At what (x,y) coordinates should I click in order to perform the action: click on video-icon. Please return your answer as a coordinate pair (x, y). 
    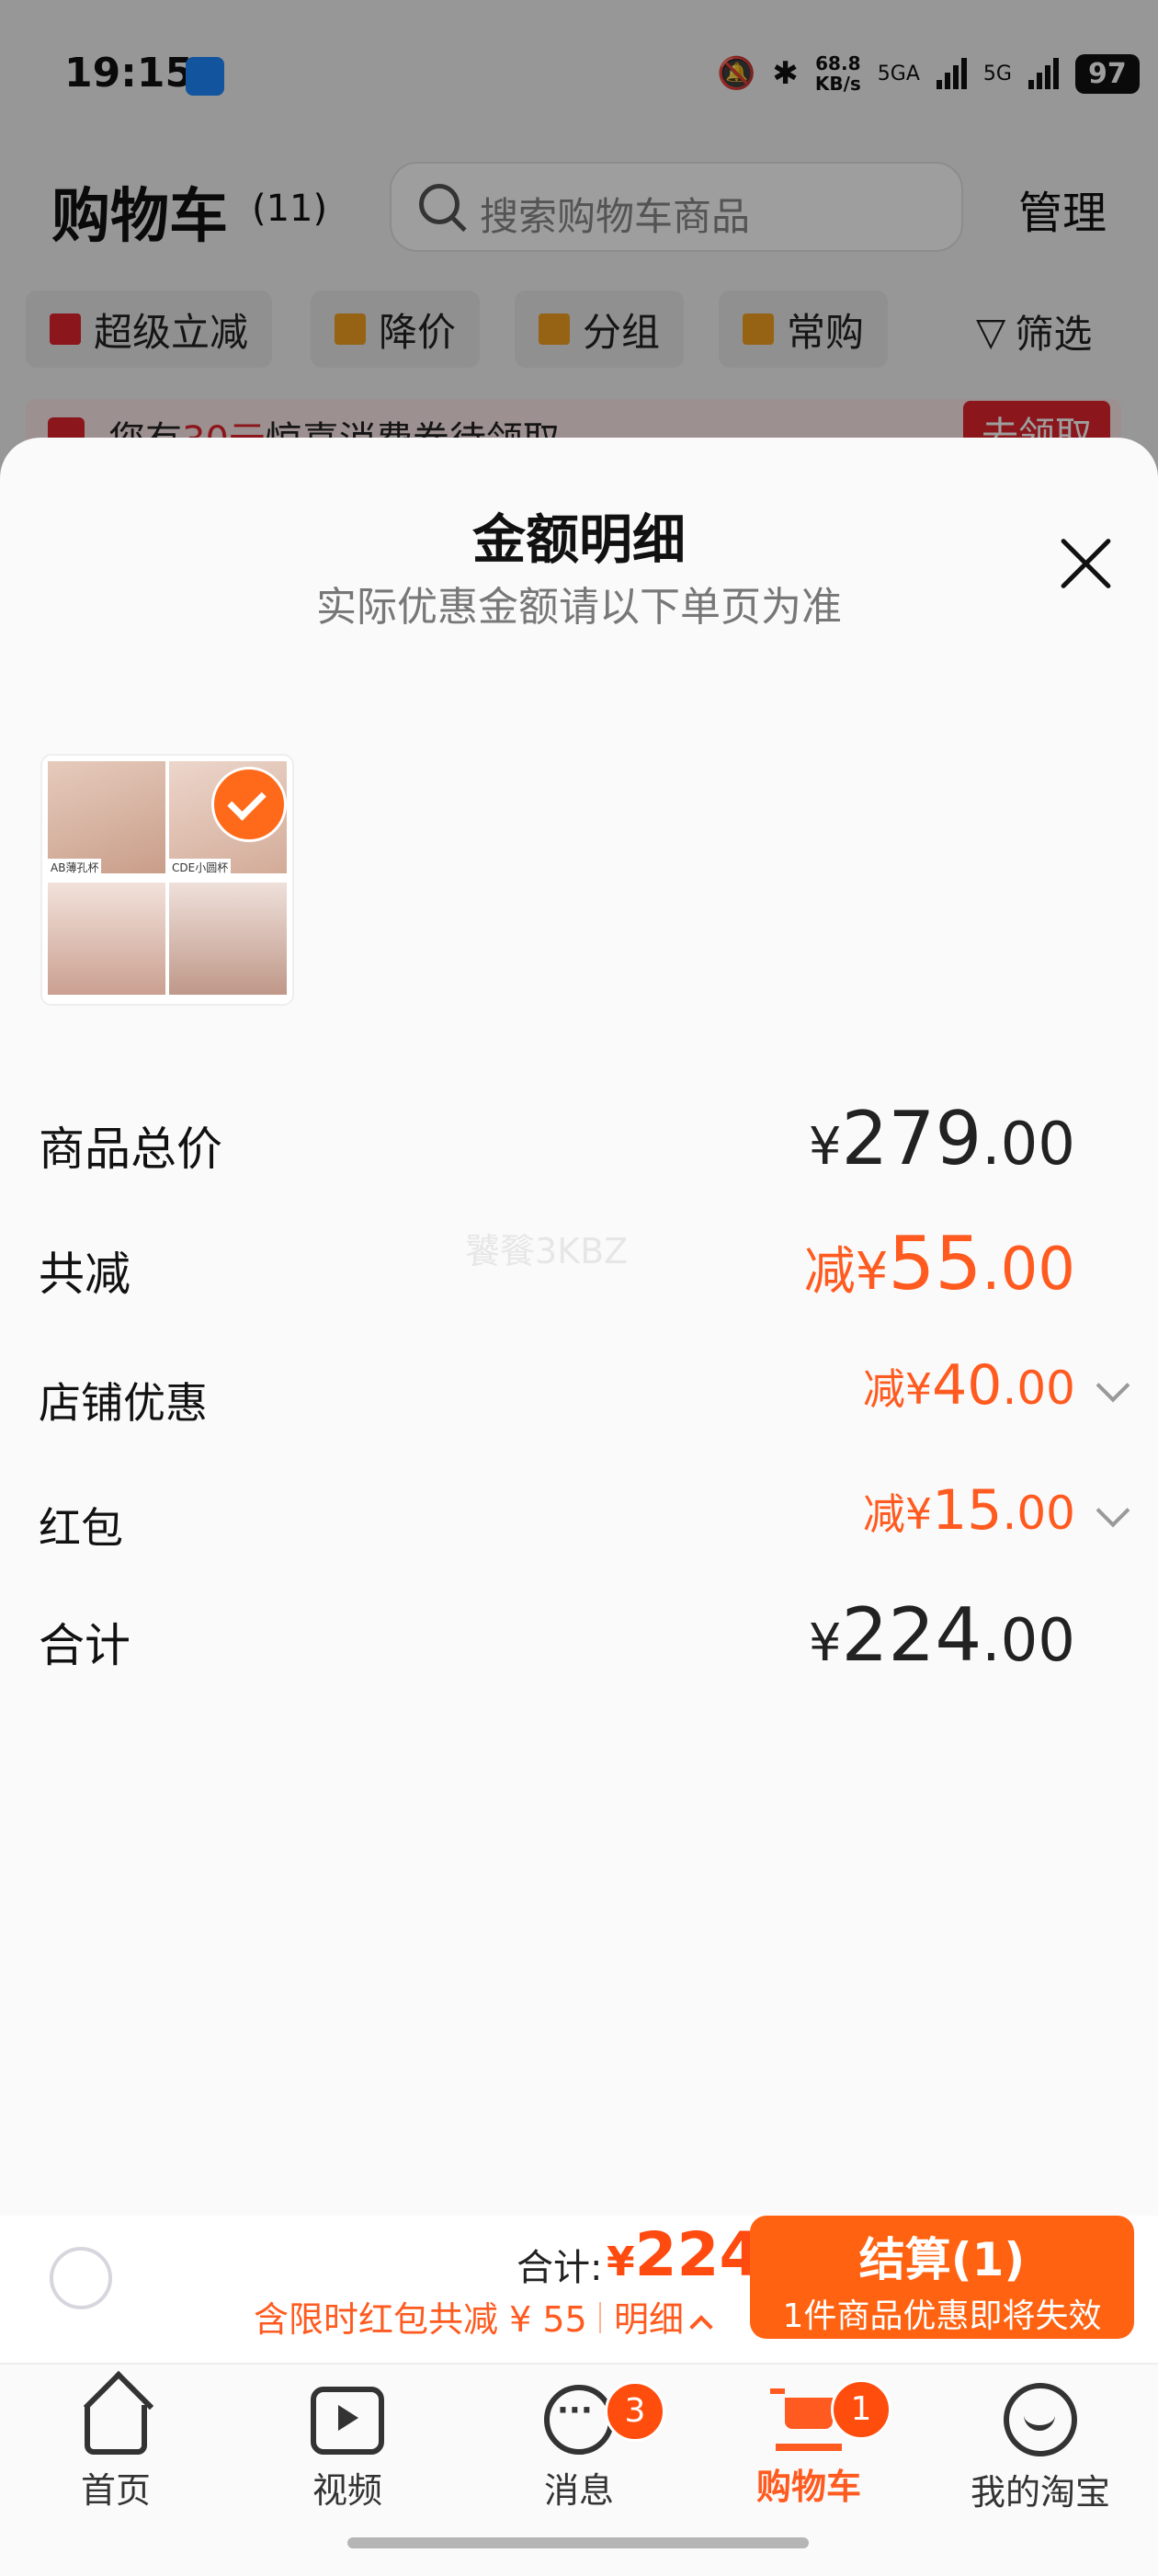
    Looking at the image, I should click on (347, 2421).